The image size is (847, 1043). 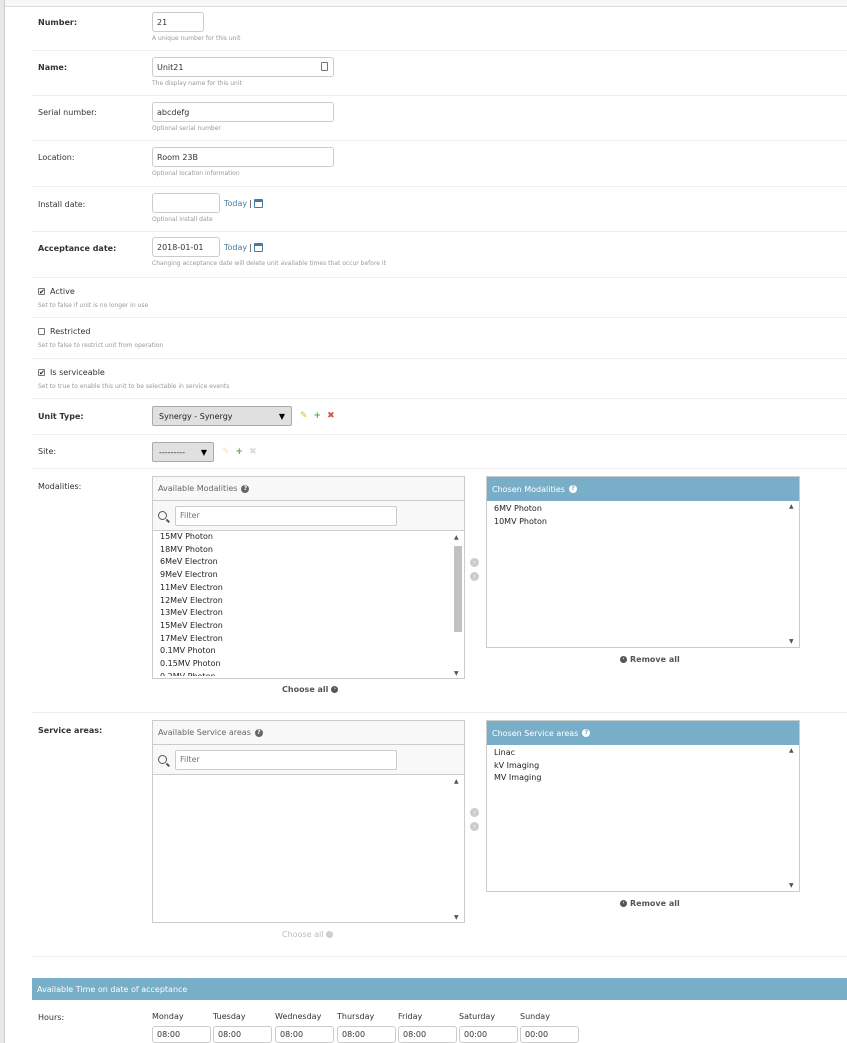 What do you see at coordinates (308, 673) in the screenshot?
I see `available-modality-option: 0.2MV Photon` at bounding box center [308, 673].